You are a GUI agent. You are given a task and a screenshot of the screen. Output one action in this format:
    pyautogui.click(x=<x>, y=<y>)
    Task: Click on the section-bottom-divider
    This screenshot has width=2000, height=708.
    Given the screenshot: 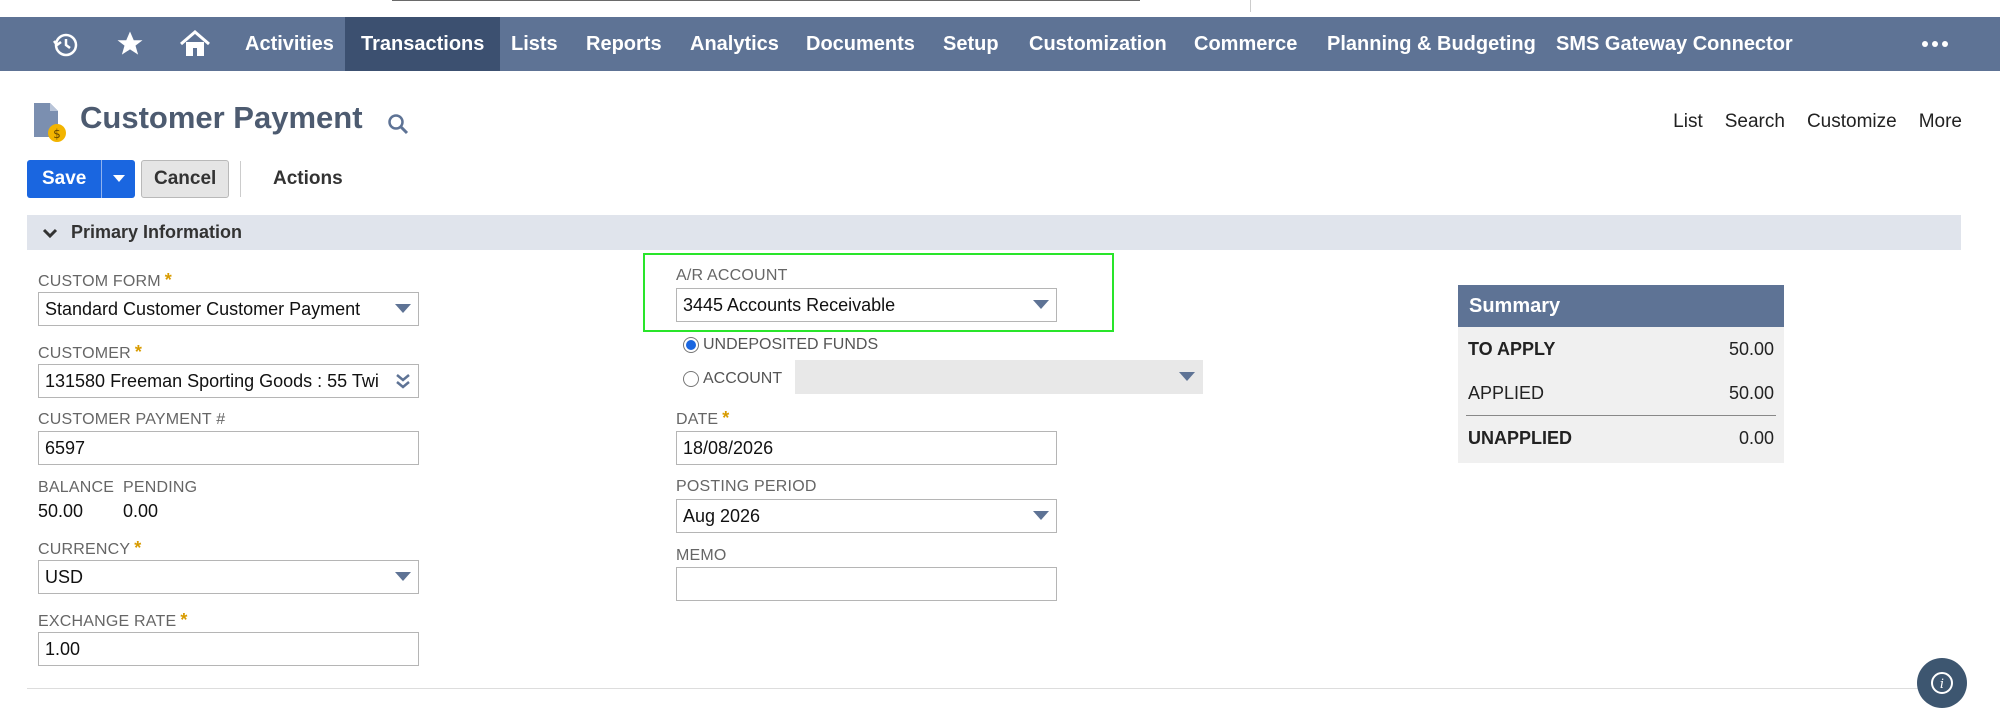 What is the action you would take?
    pyautogui.click(x=994, y=688)
    